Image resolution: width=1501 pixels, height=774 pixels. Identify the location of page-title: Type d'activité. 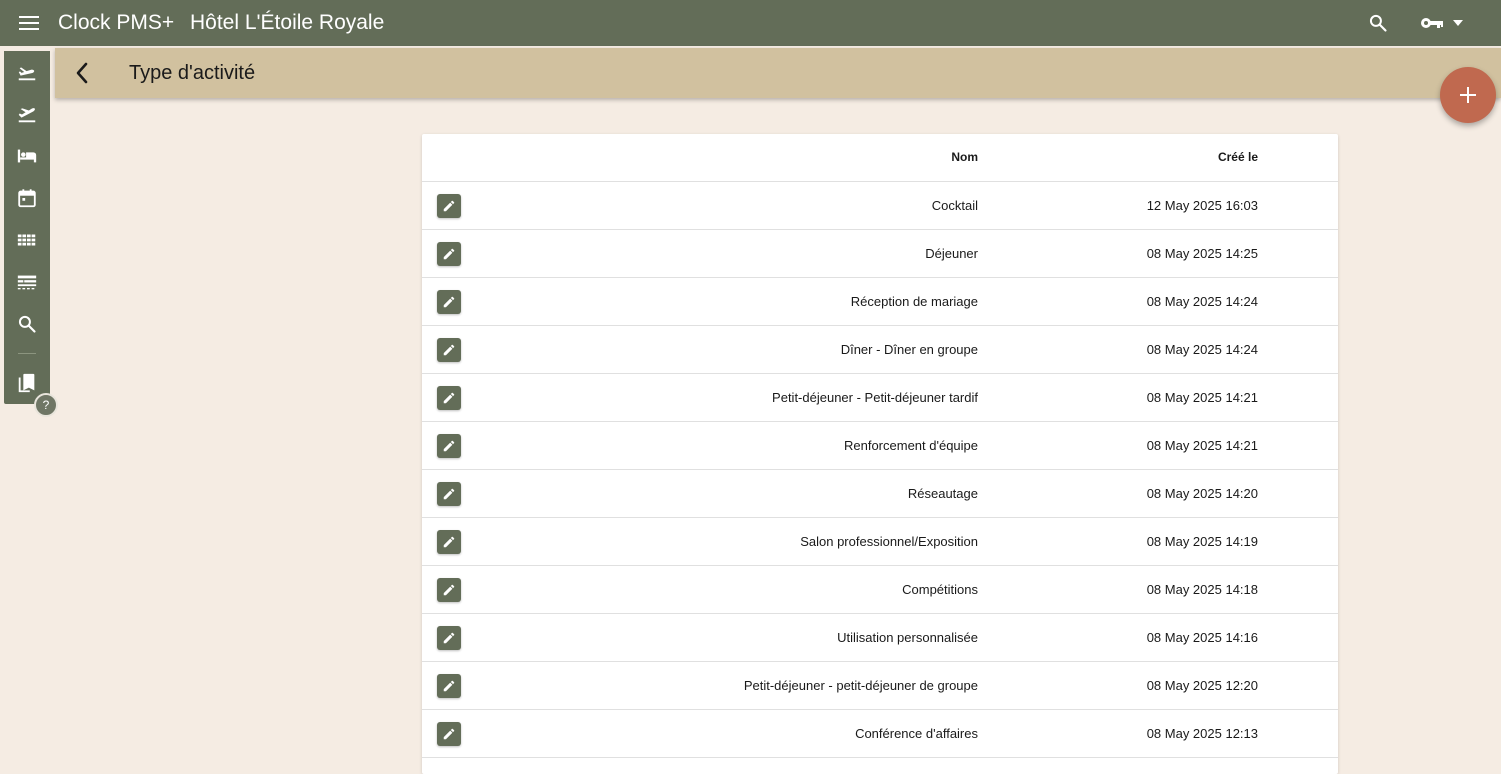
(192, 73).